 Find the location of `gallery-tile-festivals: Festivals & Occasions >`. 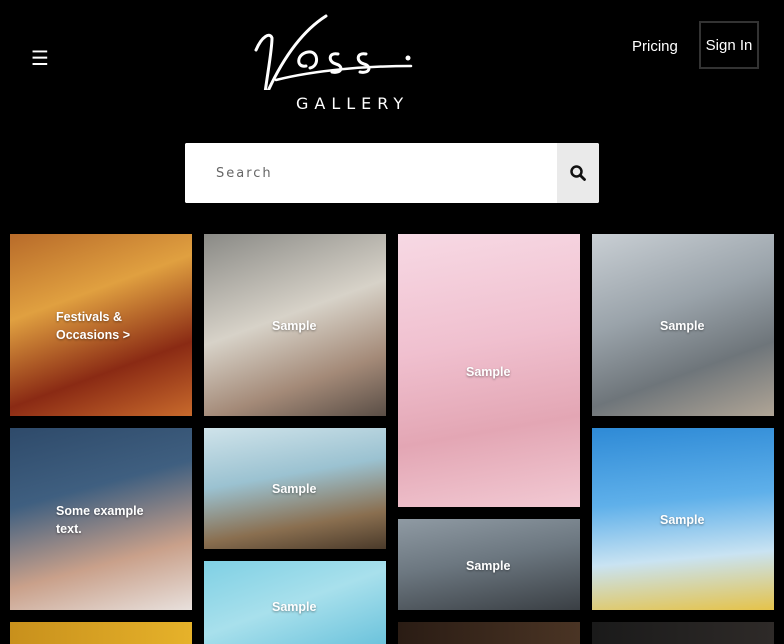

gallery-tile-festivals: Festivals & Occasions > is located at coordinates (101, 325).